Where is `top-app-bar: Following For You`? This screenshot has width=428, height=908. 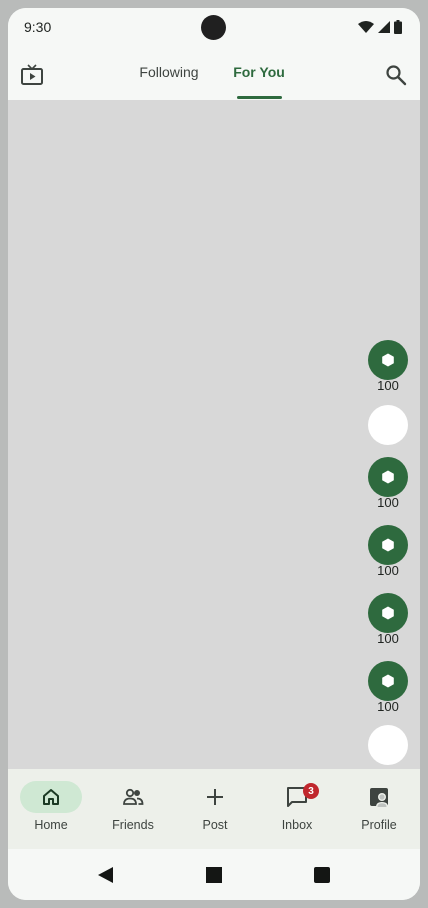
top-app-bar: Following For You is located at coordinates (214, 75).